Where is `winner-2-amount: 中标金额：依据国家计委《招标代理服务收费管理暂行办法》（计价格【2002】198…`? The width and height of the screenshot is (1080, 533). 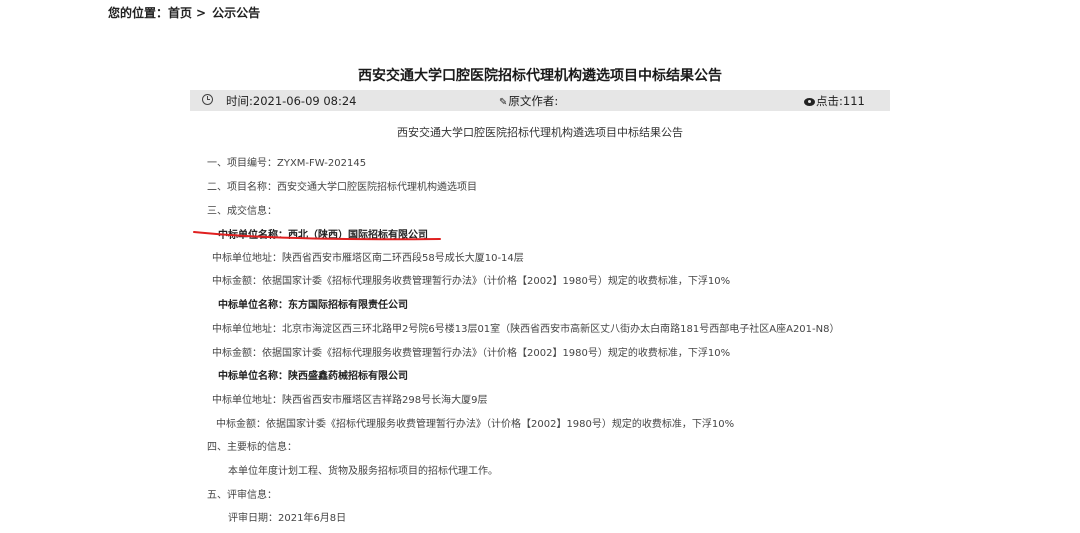
winner-2-amount: 中标金额：依据国家计委《招标代理服务收费管理暂行办法》（计价格【2002】198… is located at coordinates (471, 353).